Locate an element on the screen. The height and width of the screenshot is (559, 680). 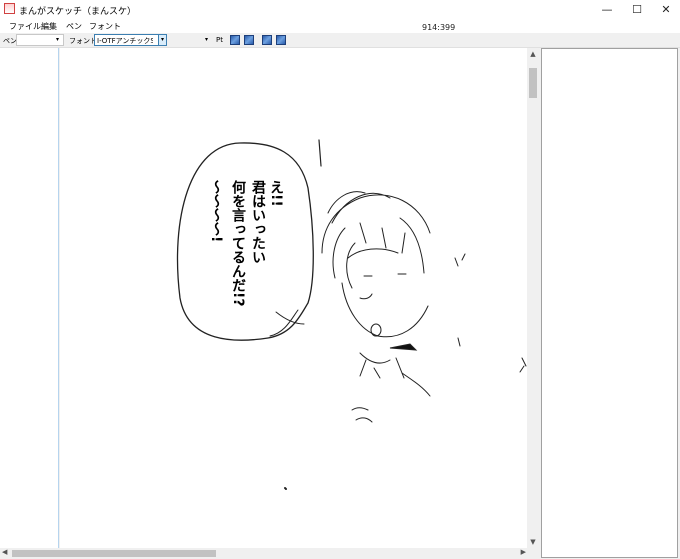
left-panel is located at coordinates (29, 298).